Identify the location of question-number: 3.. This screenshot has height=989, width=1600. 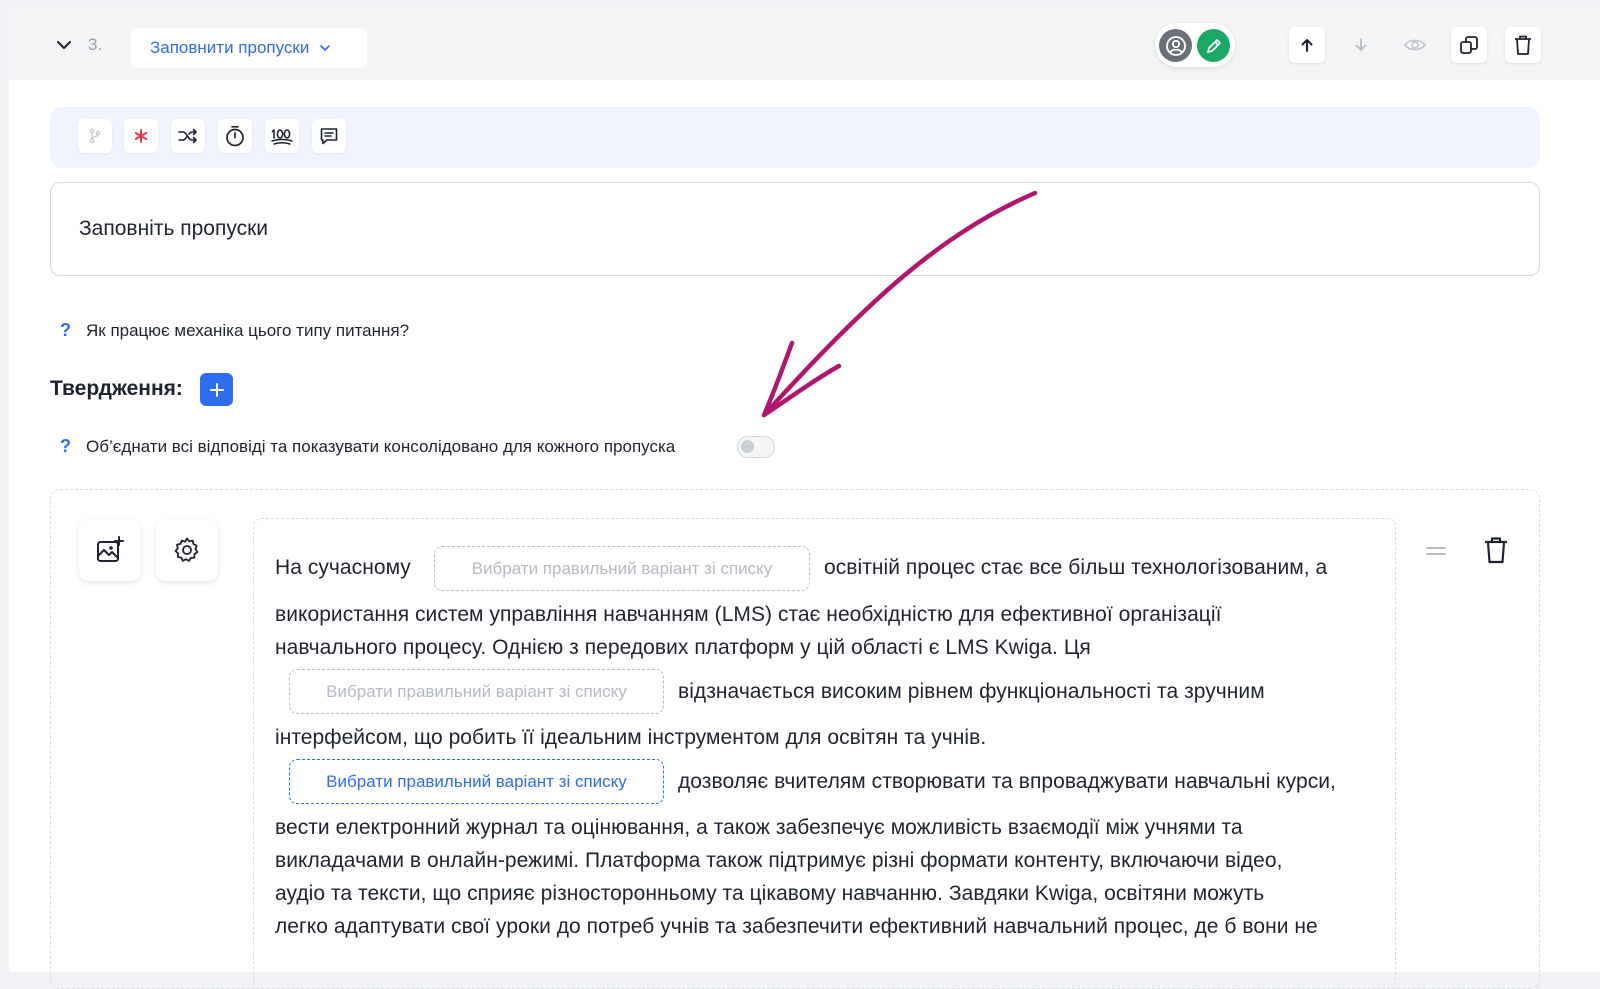
(95, 44).